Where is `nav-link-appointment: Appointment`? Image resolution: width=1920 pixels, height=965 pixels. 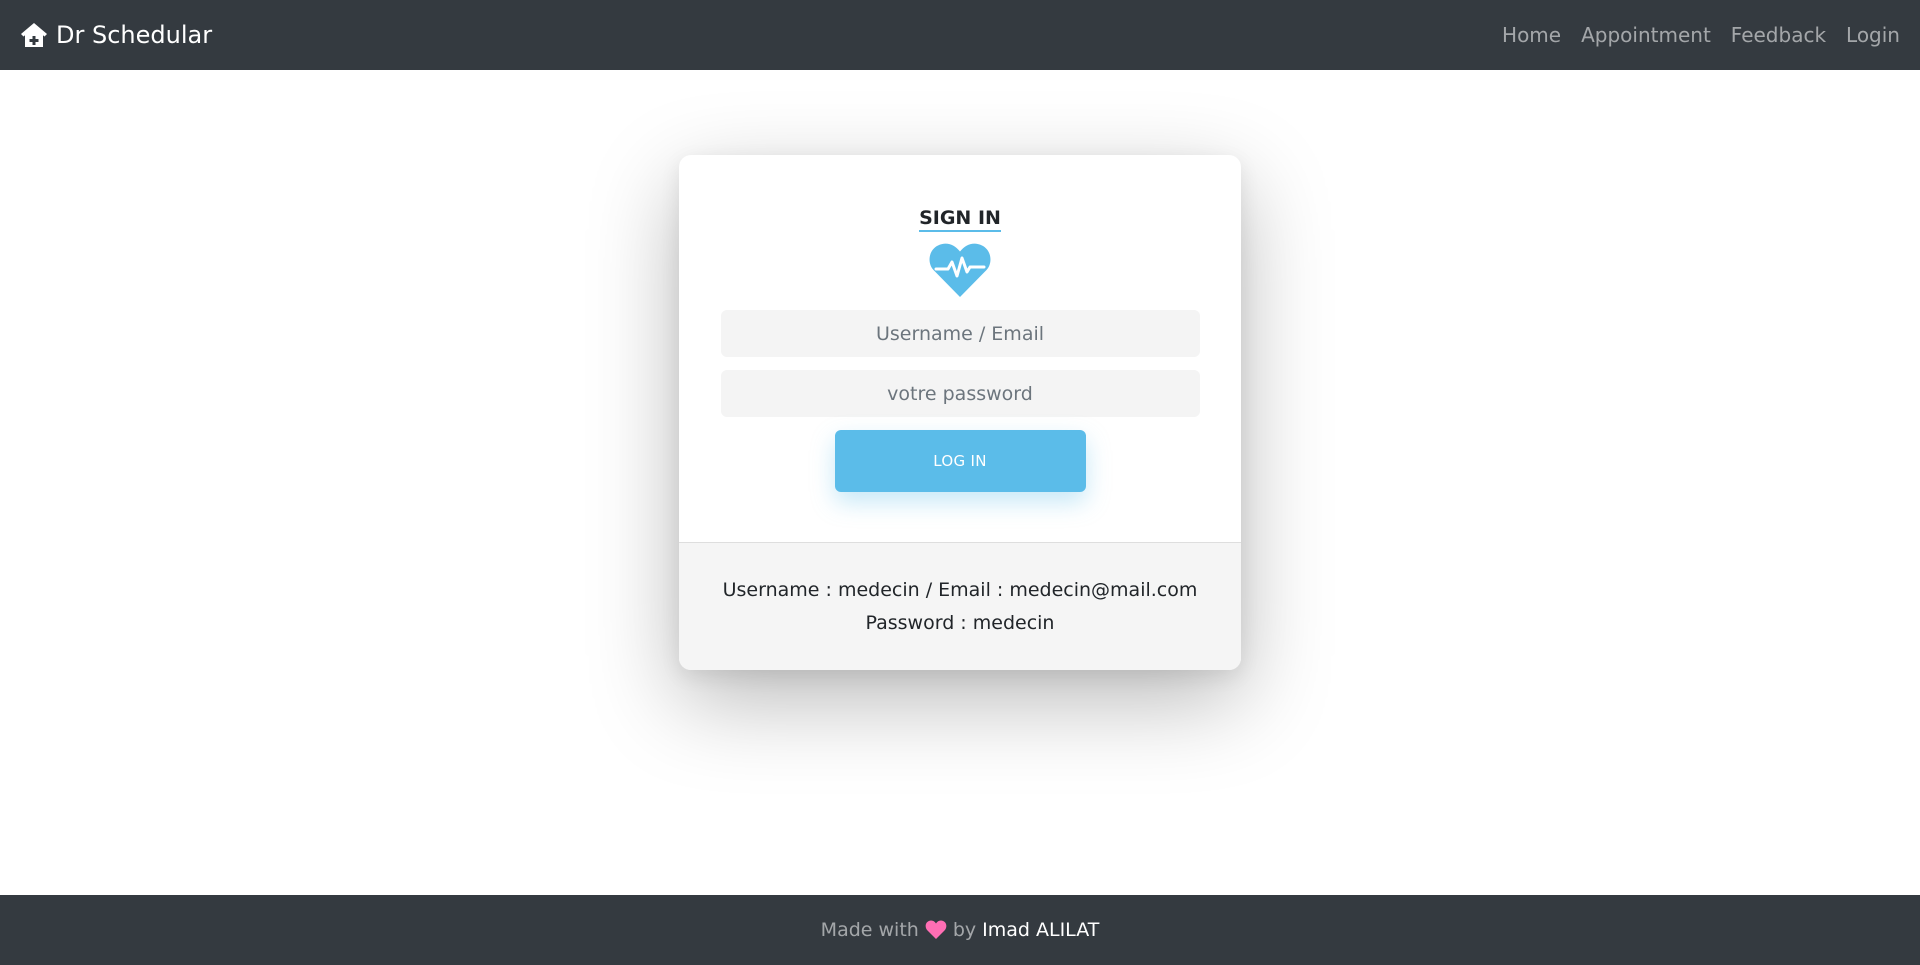
nav-link-appointment: Appointment is located at coordinates (1646, 35).